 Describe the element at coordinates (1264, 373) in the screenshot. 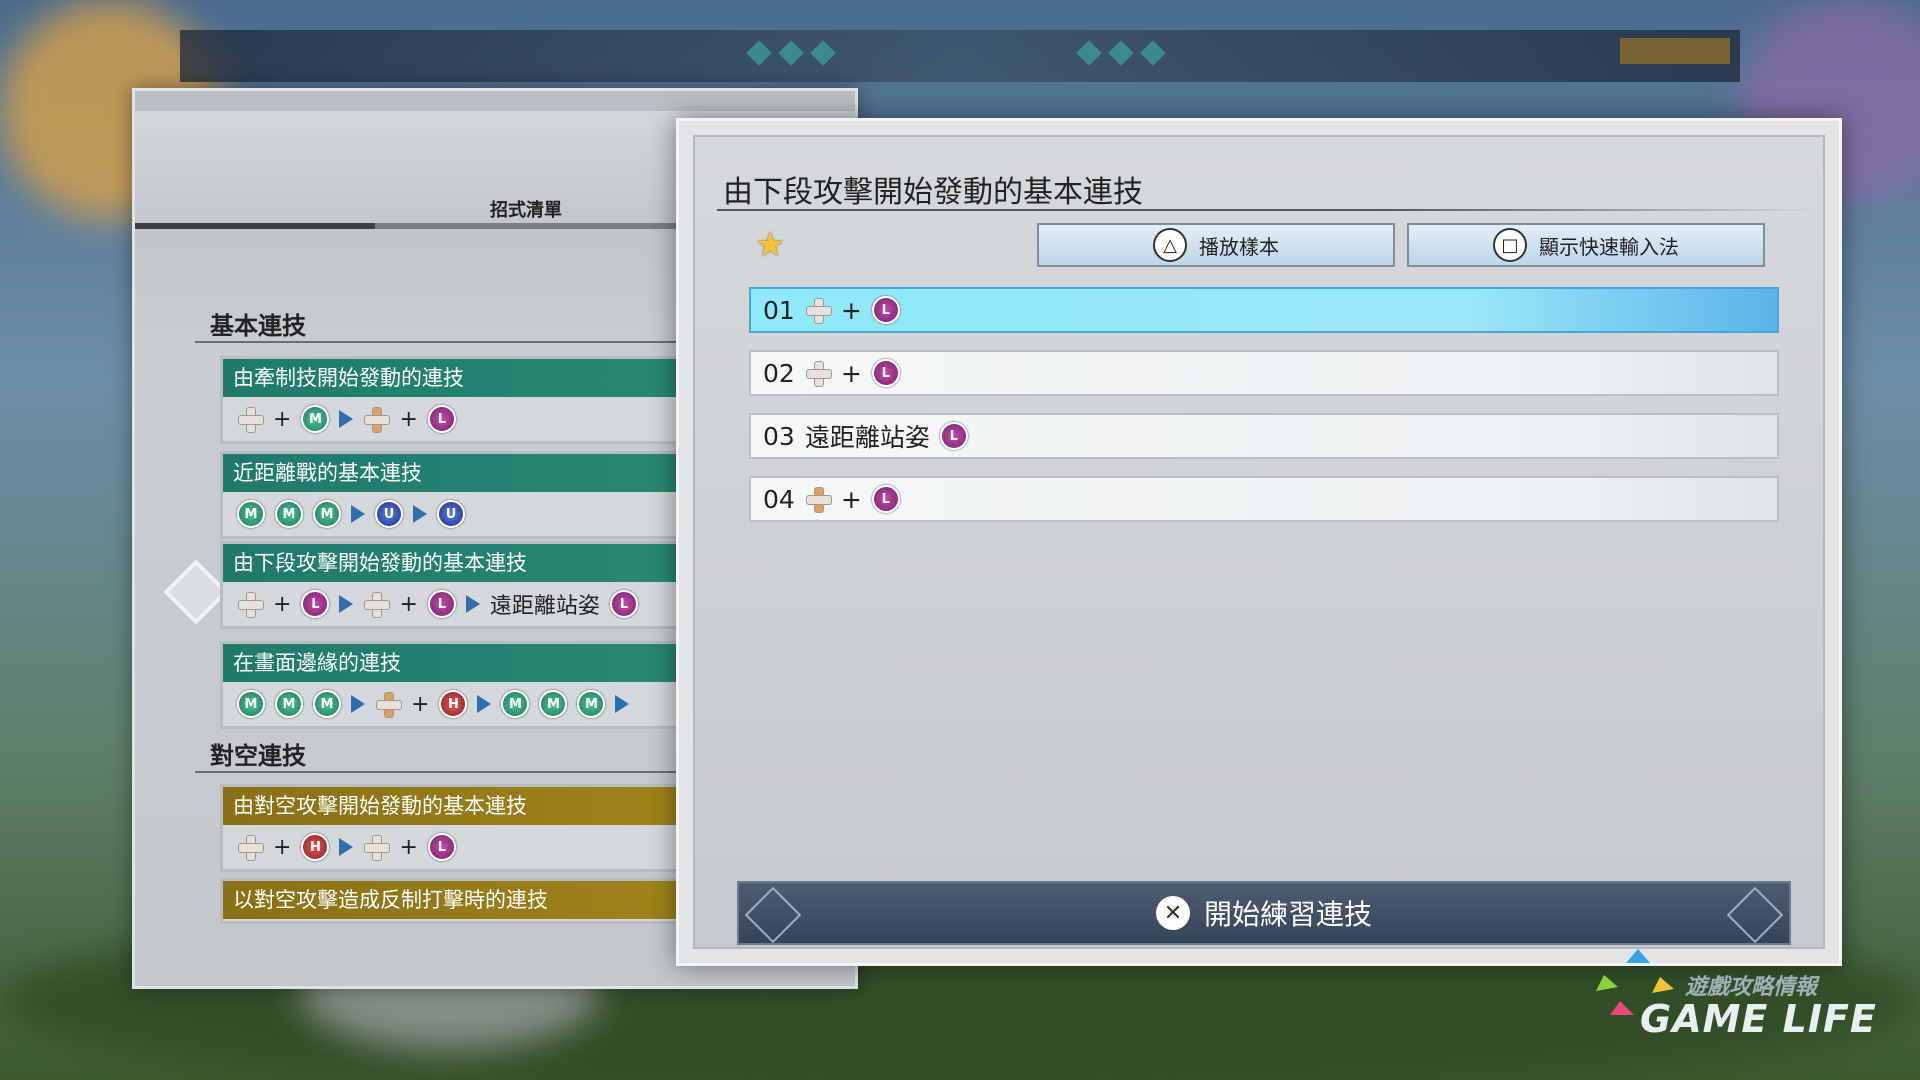

I see `combo-step-02: 02 + L` at that location.